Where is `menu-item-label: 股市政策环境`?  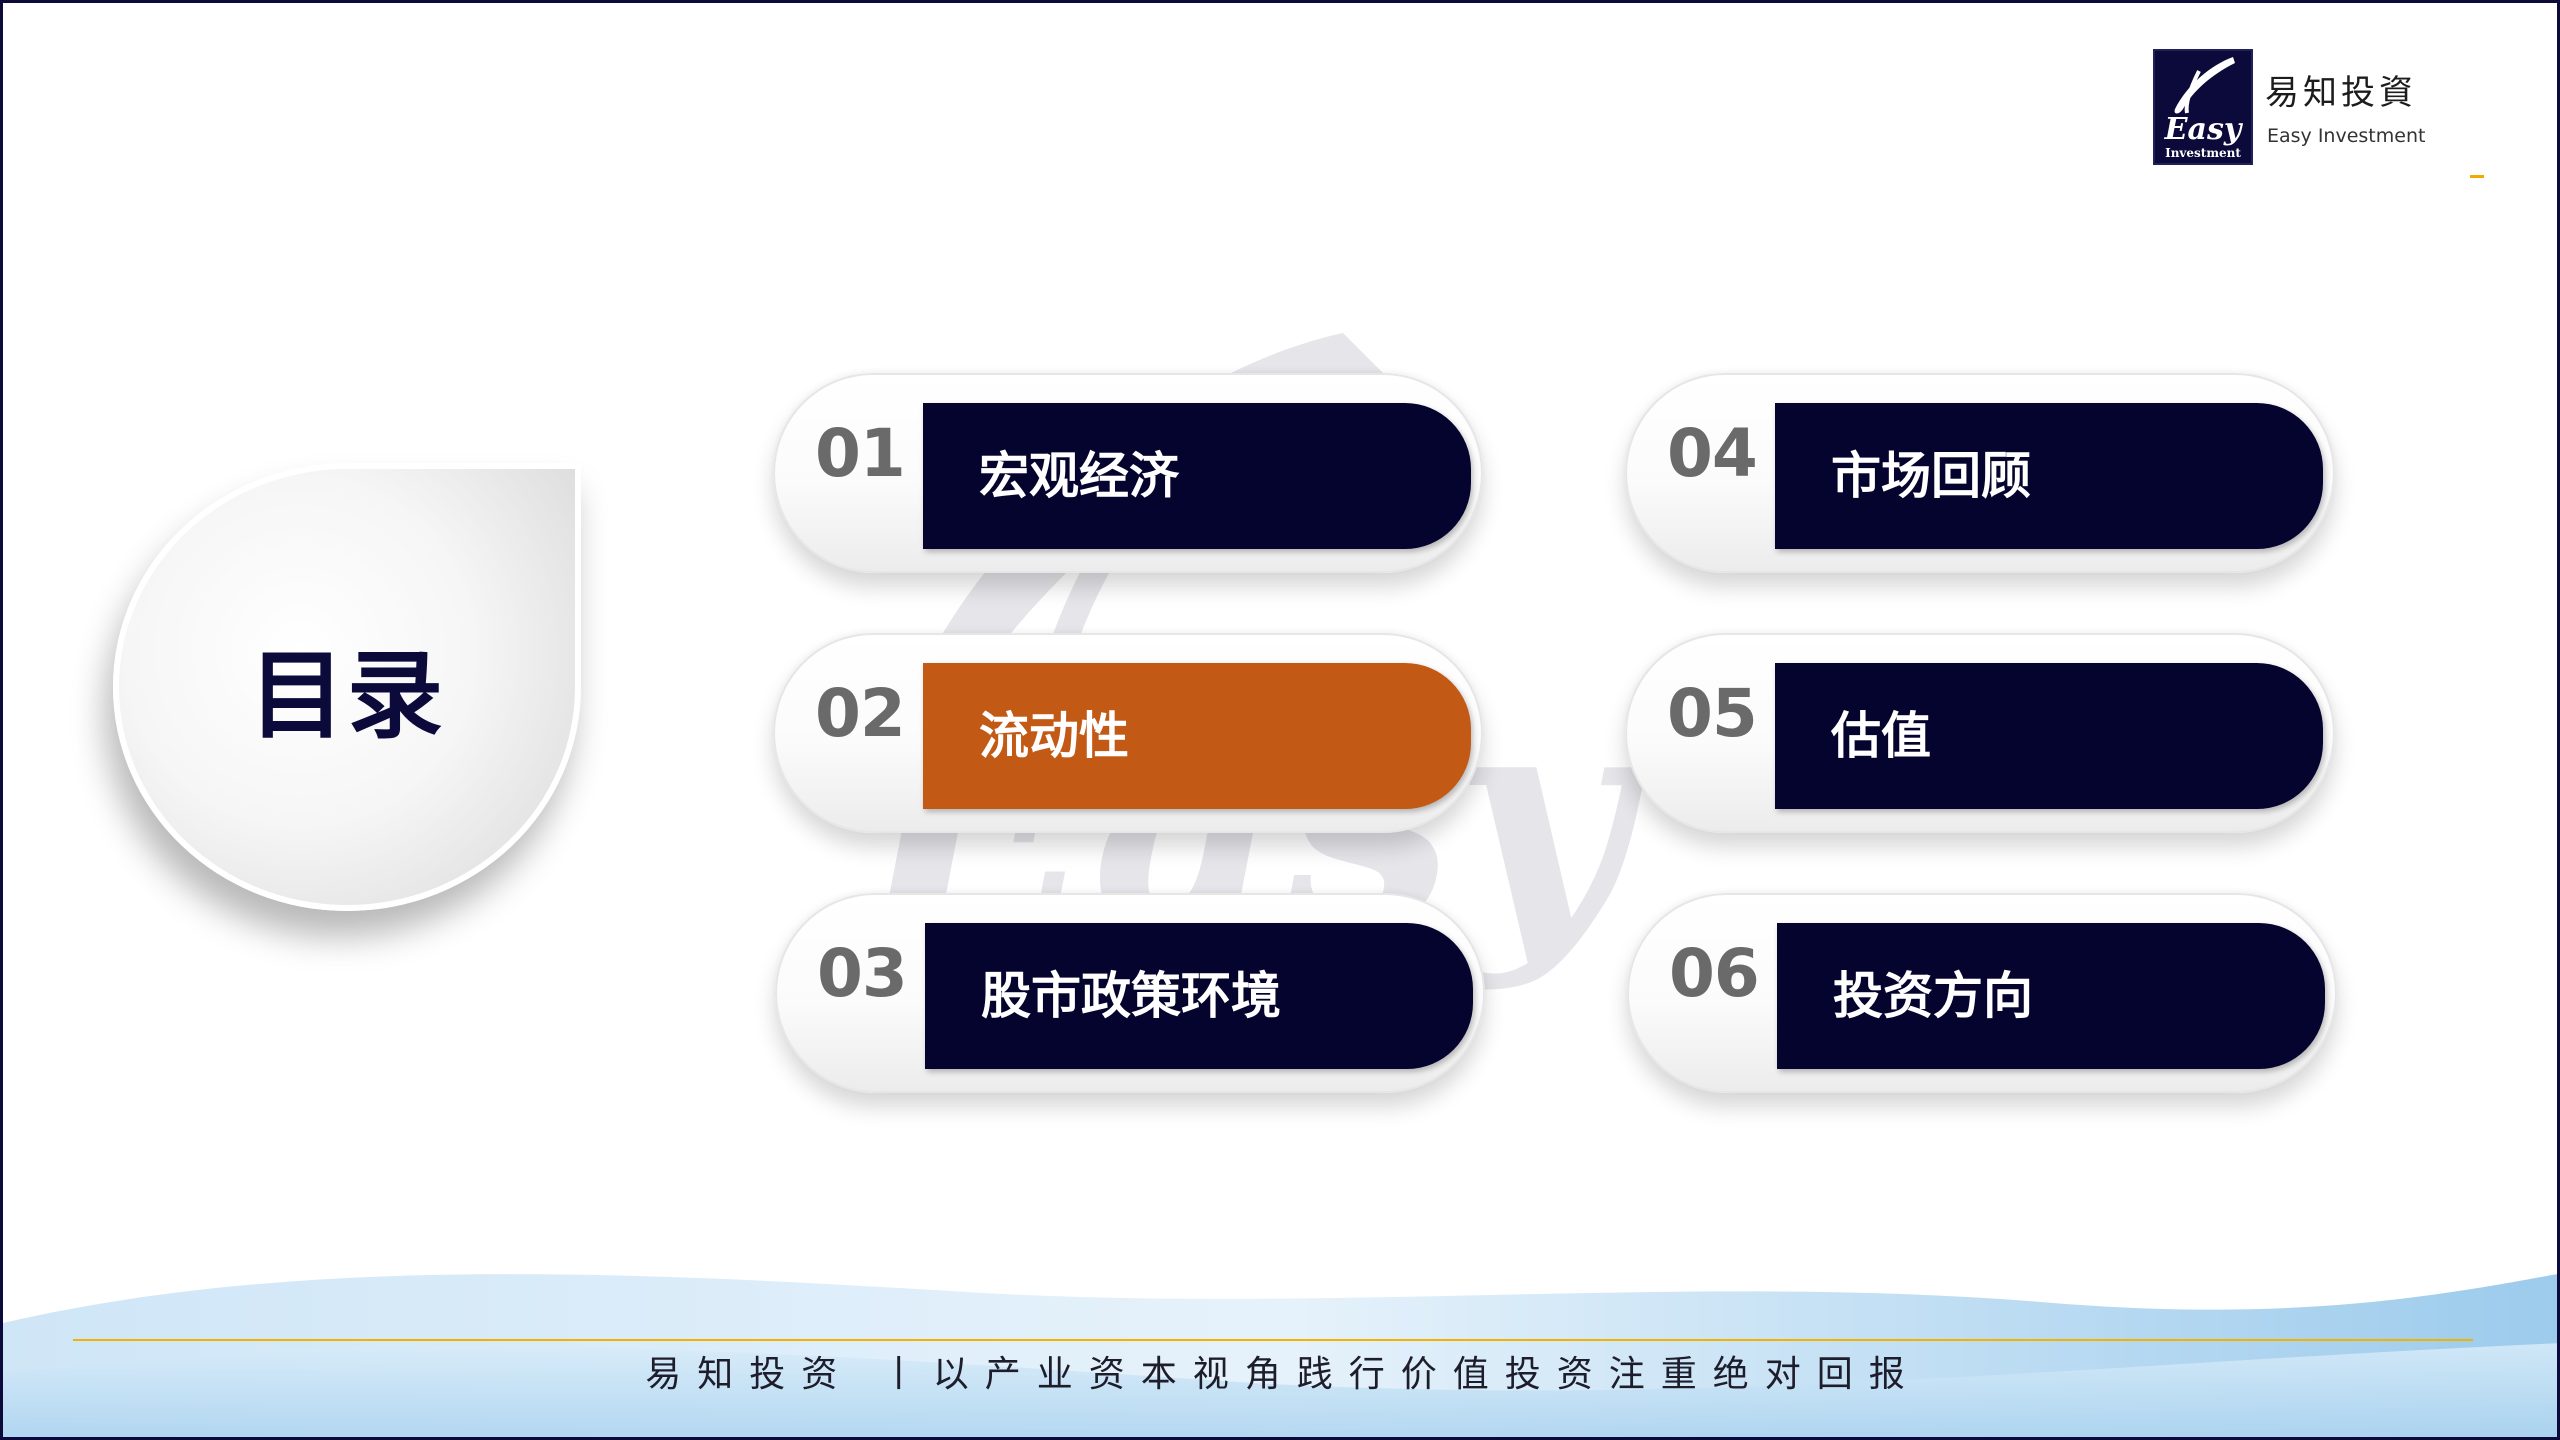
menu-item-label: 股市政策环境 is located at coordinates (1131, 996).